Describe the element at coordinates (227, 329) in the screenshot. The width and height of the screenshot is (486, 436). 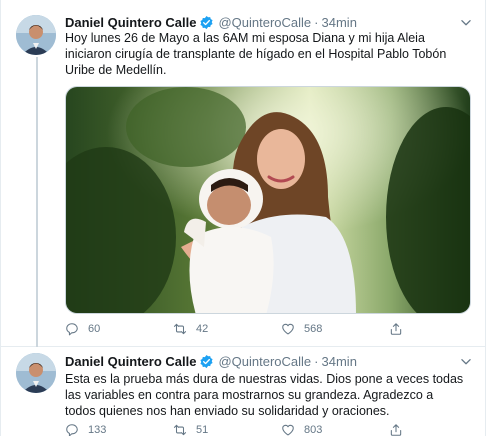
I see `retweet-button: 42` at that location.